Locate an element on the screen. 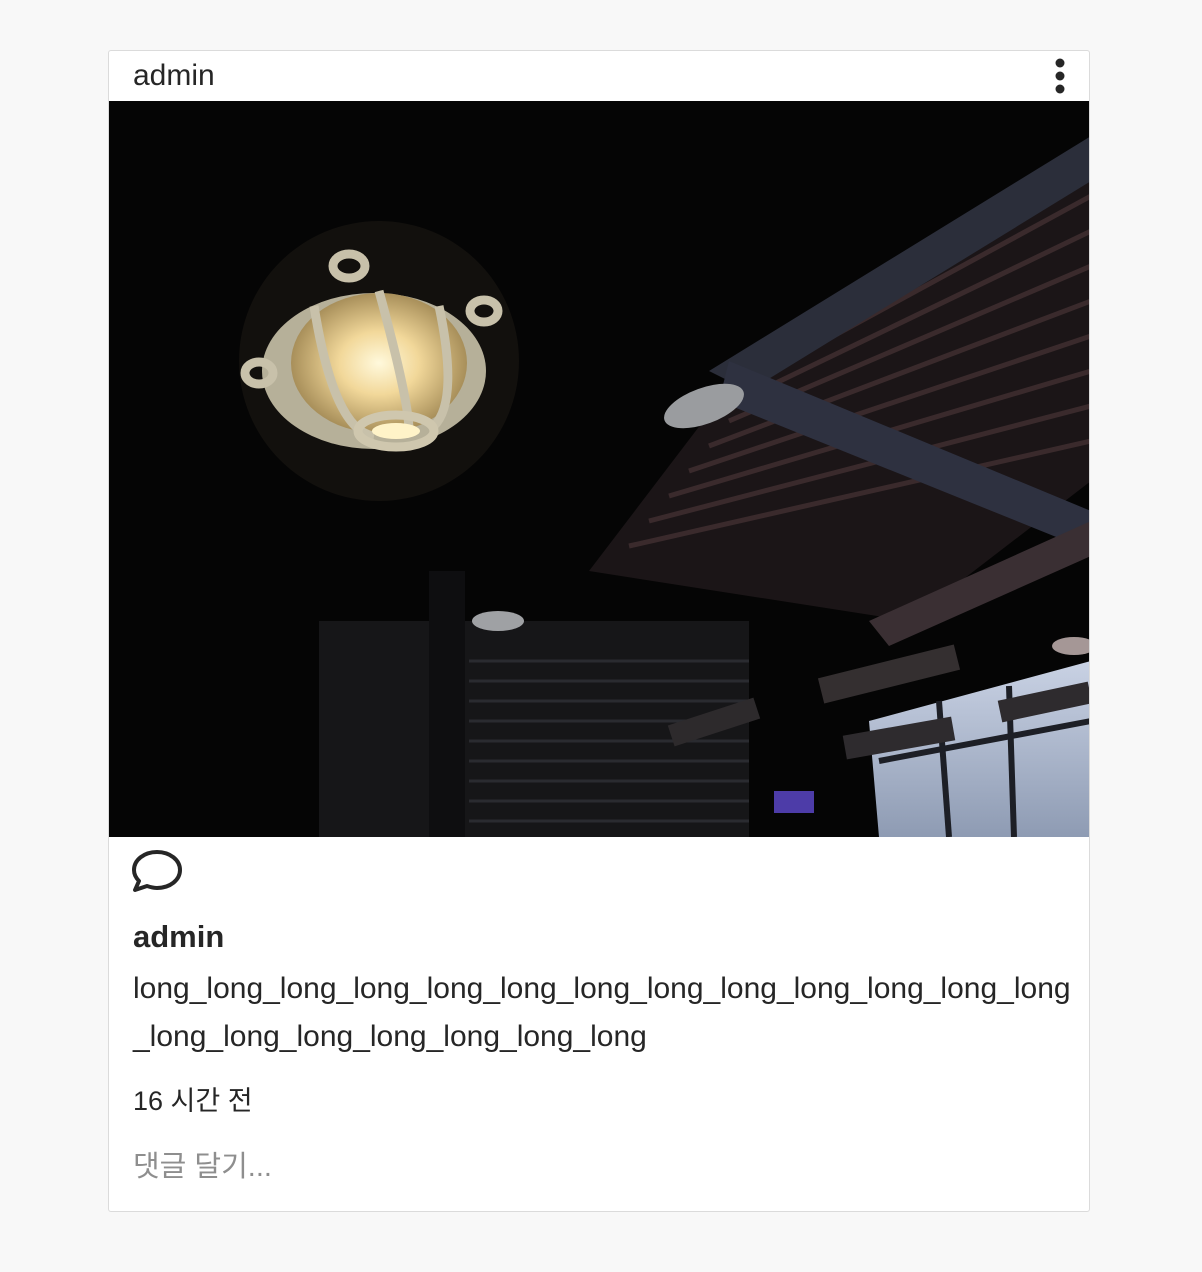 Image resolution: width=1202 pixels, height=1272 pixels. more-vertical-icon is located at coordinates (1060, 76).